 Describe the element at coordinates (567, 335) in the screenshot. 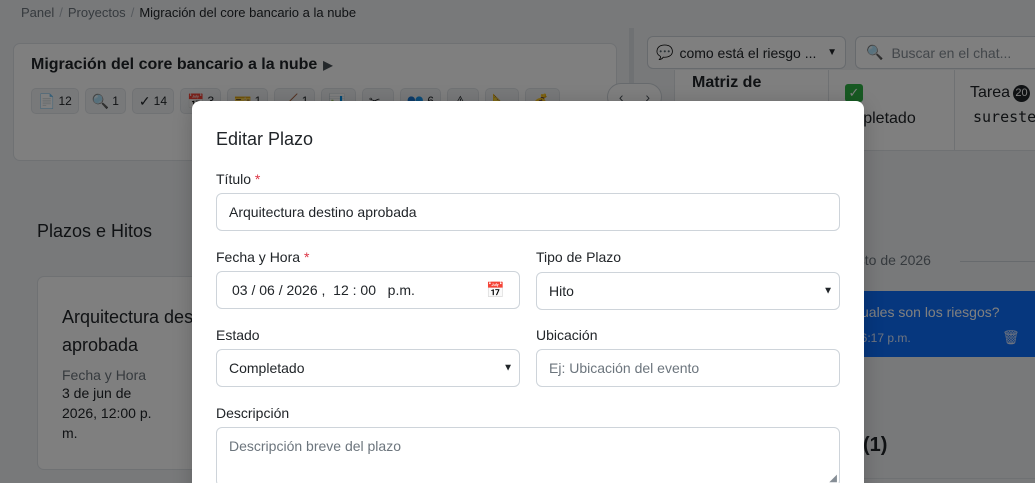

I see `ubicacion-label: Ubicación` at that location.